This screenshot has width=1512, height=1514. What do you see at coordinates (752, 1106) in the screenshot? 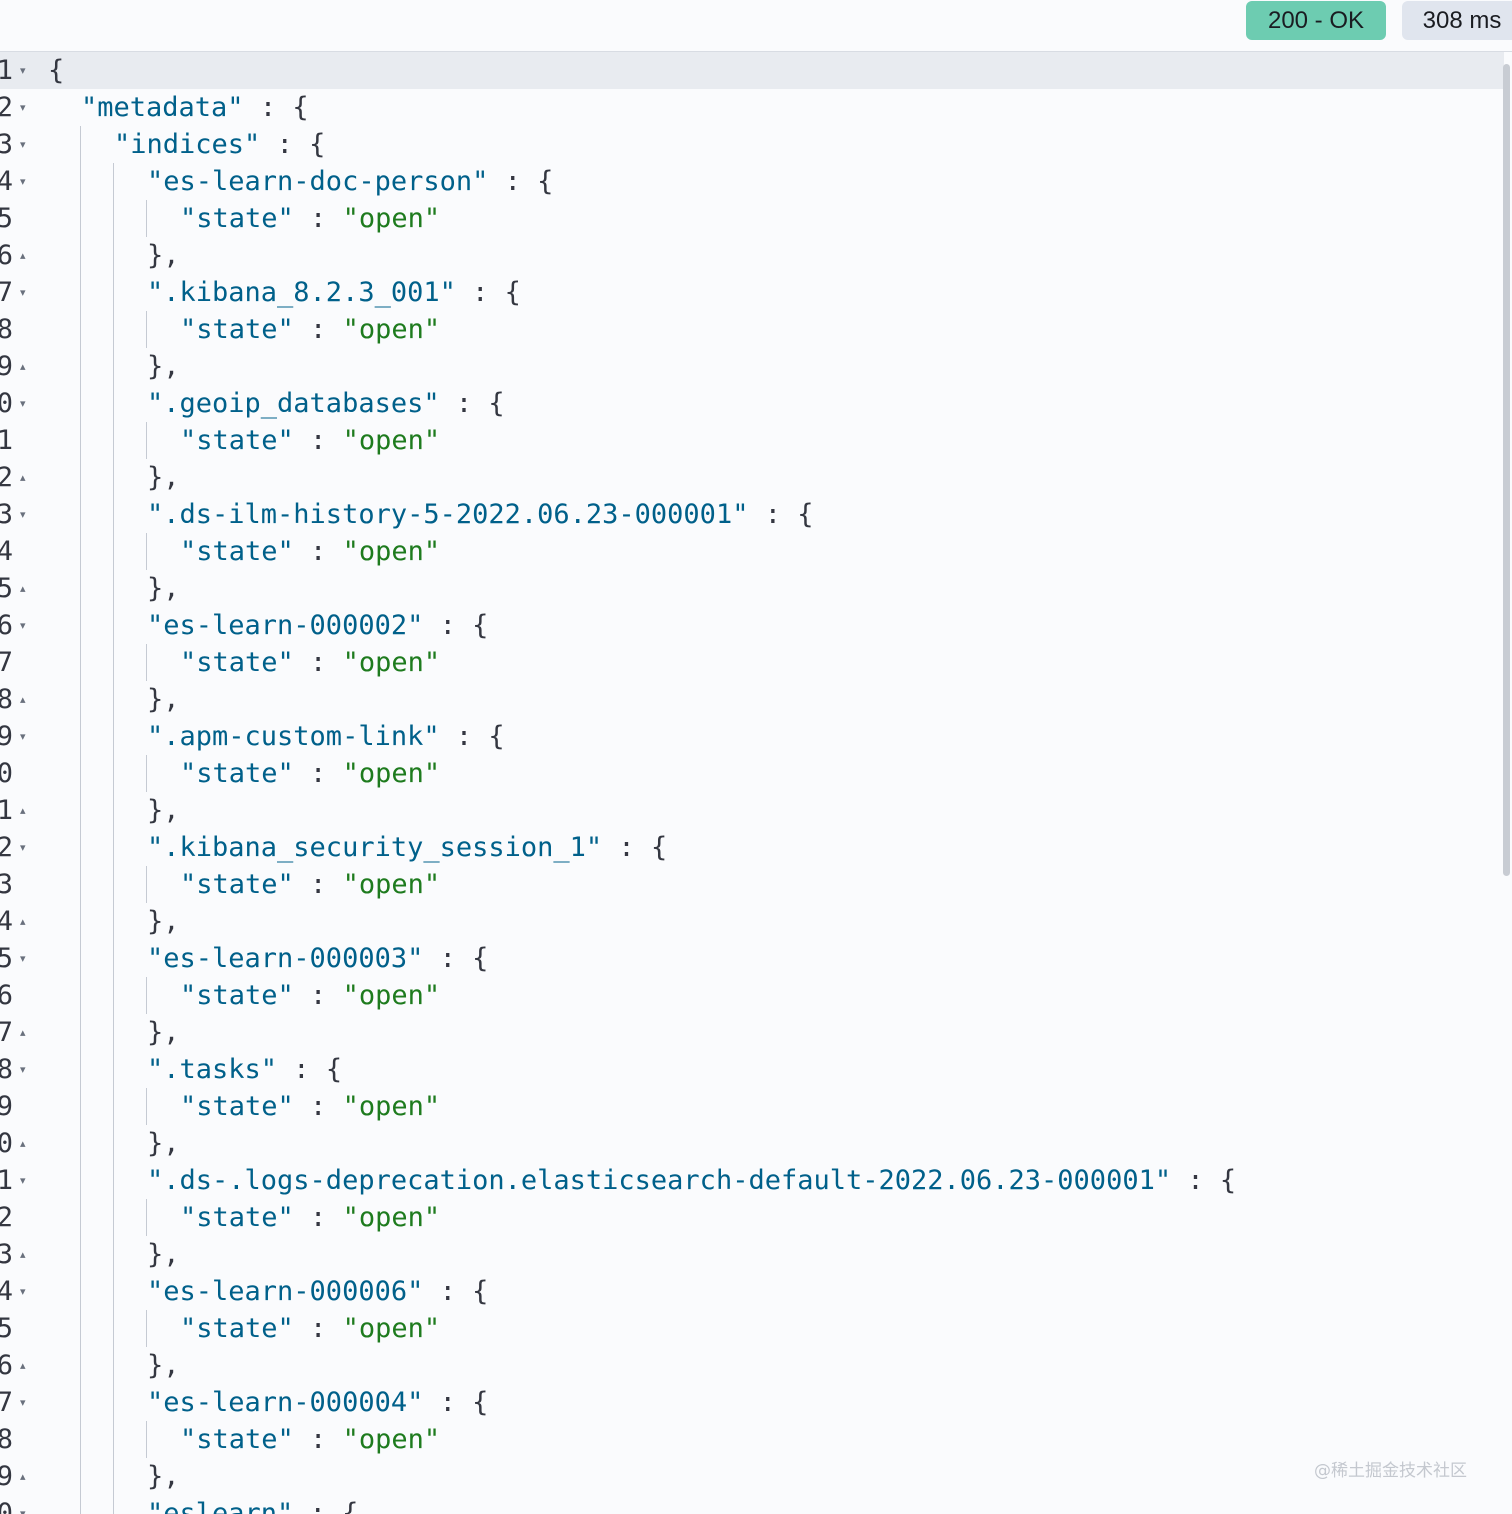
I see `editor-line: 9 "state" : "open"` at bounding box center [752, 1106].